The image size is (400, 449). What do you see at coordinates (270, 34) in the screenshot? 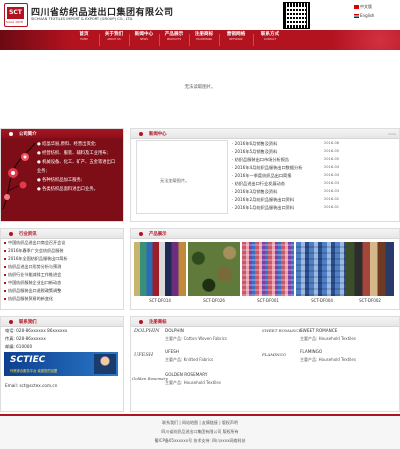
I see `nav-label: 联系方式` at bounding box center [270, 34].